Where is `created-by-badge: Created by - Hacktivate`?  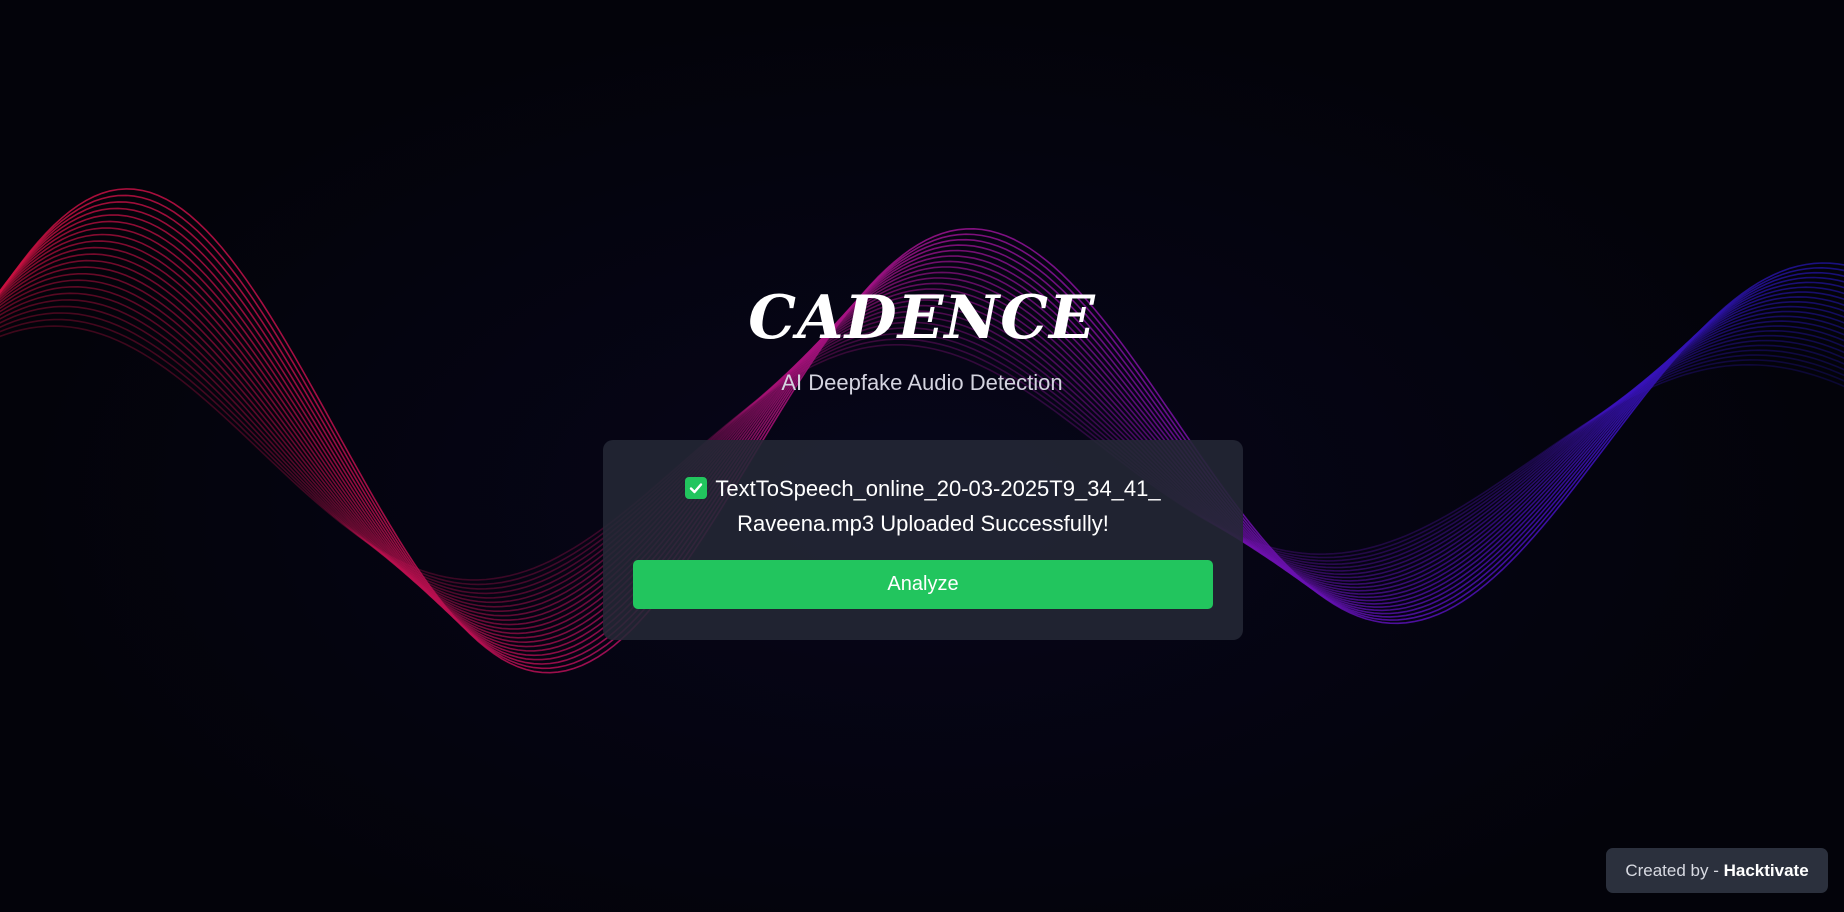
created-by-badge: Created by - Hacktivate is located at coordinates (1717, 870).